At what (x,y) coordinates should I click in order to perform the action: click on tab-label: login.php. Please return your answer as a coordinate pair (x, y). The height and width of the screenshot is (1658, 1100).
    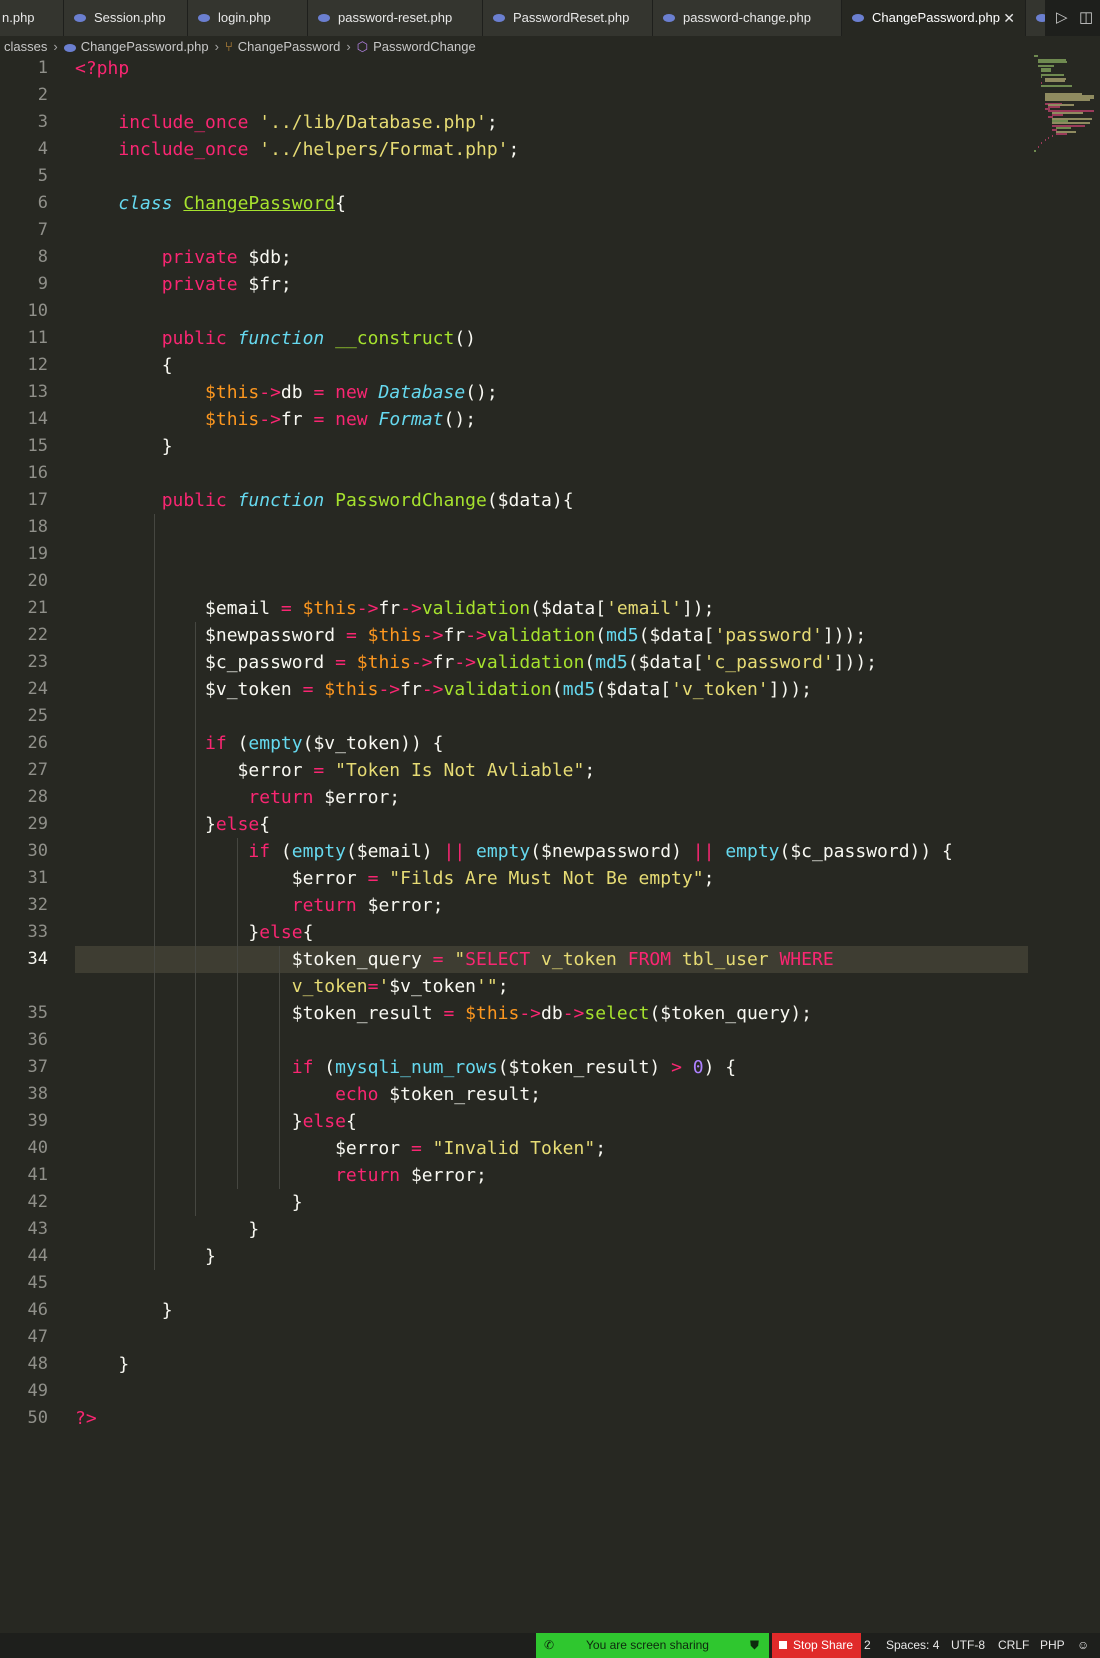
    Looking at the image, I should click on (244, 17).